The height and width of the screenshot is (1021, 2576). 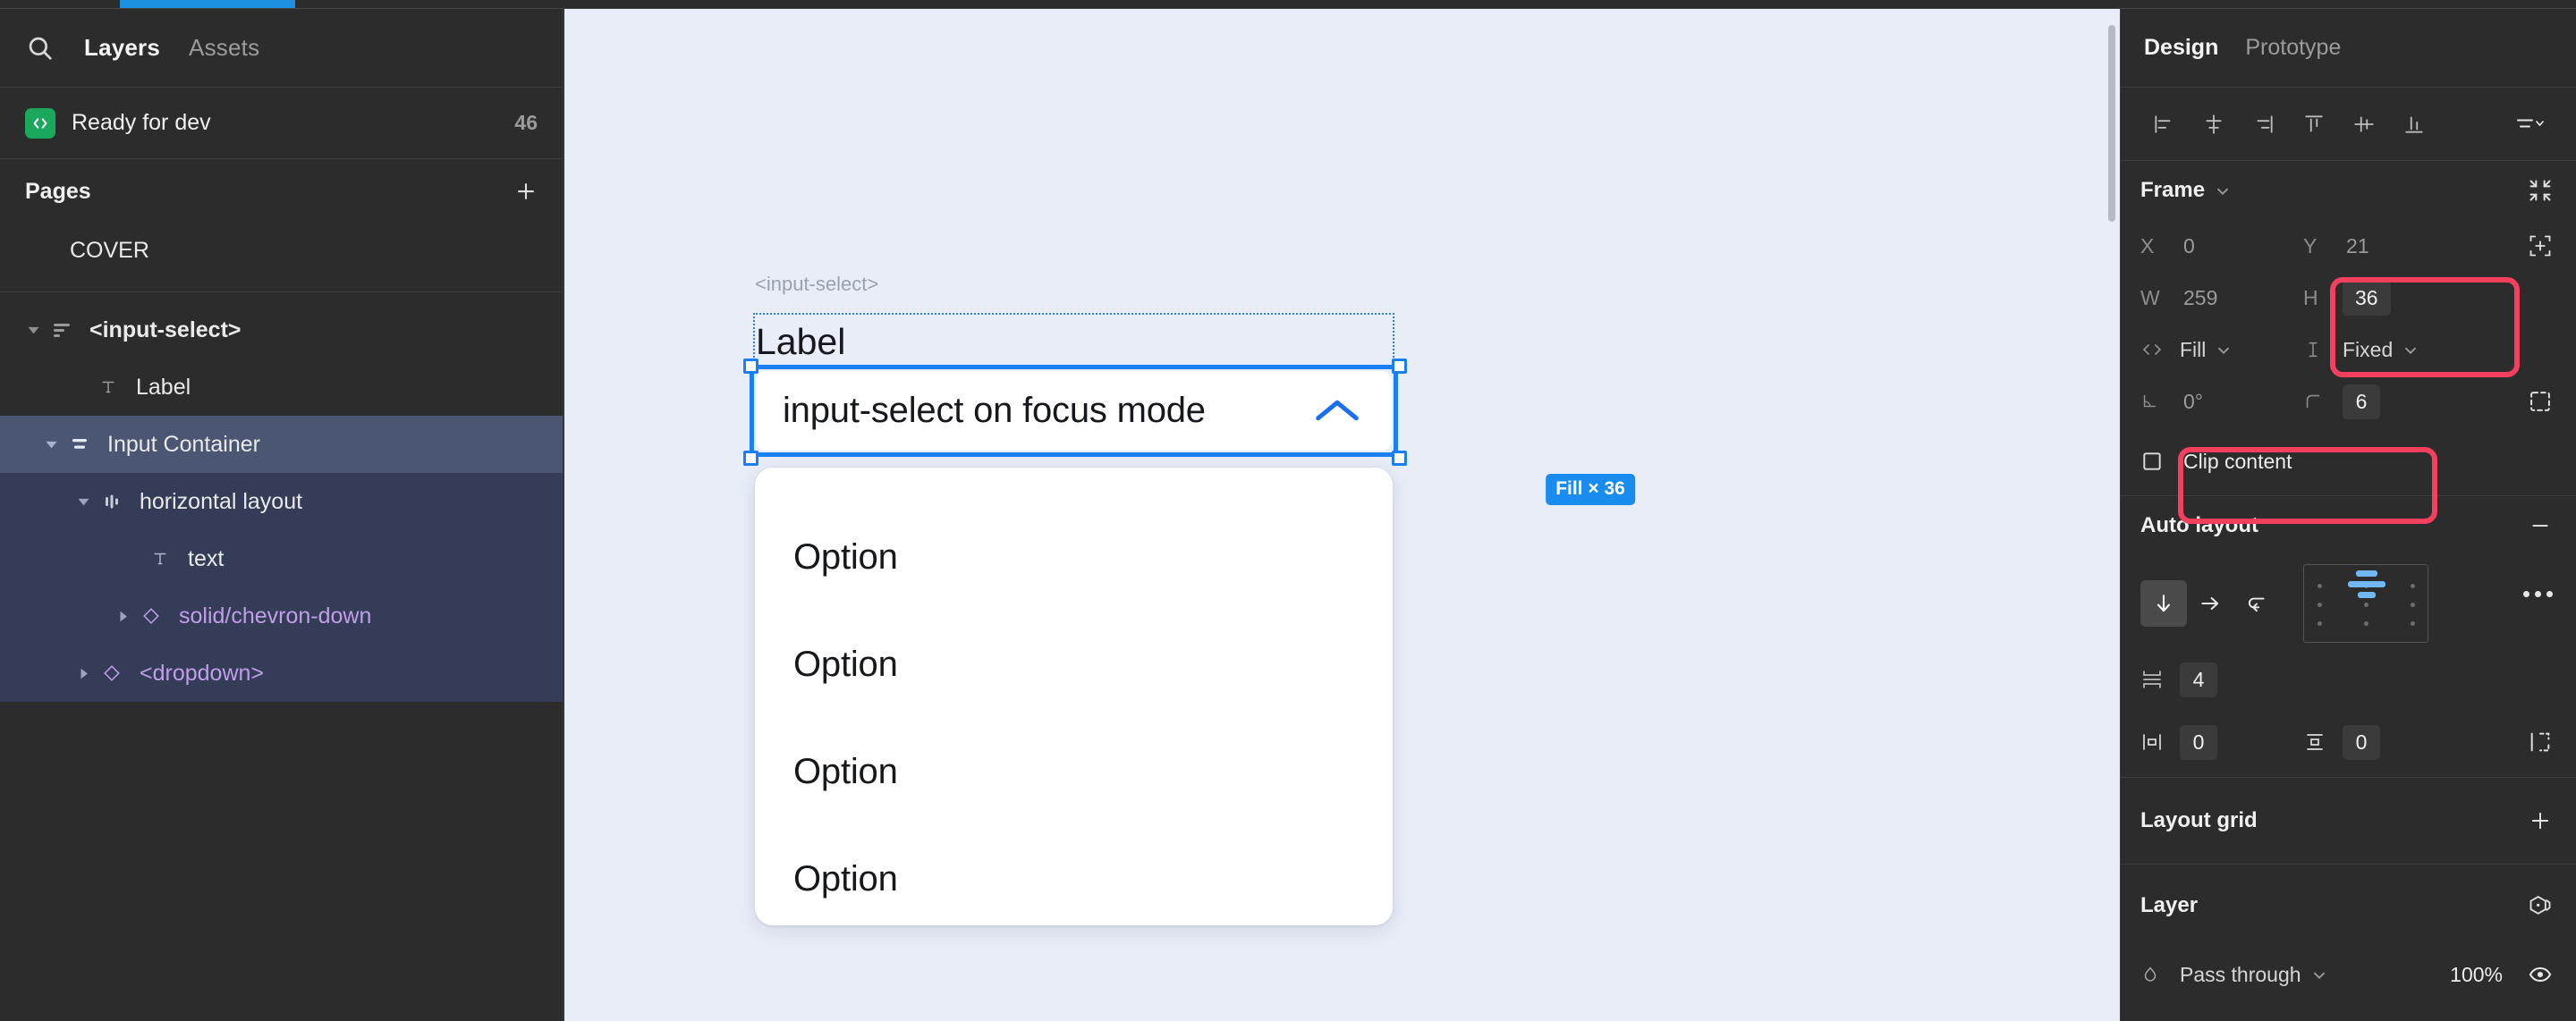 I want to click on padding-vertical-value: 0, so click(x=2361, y=742).